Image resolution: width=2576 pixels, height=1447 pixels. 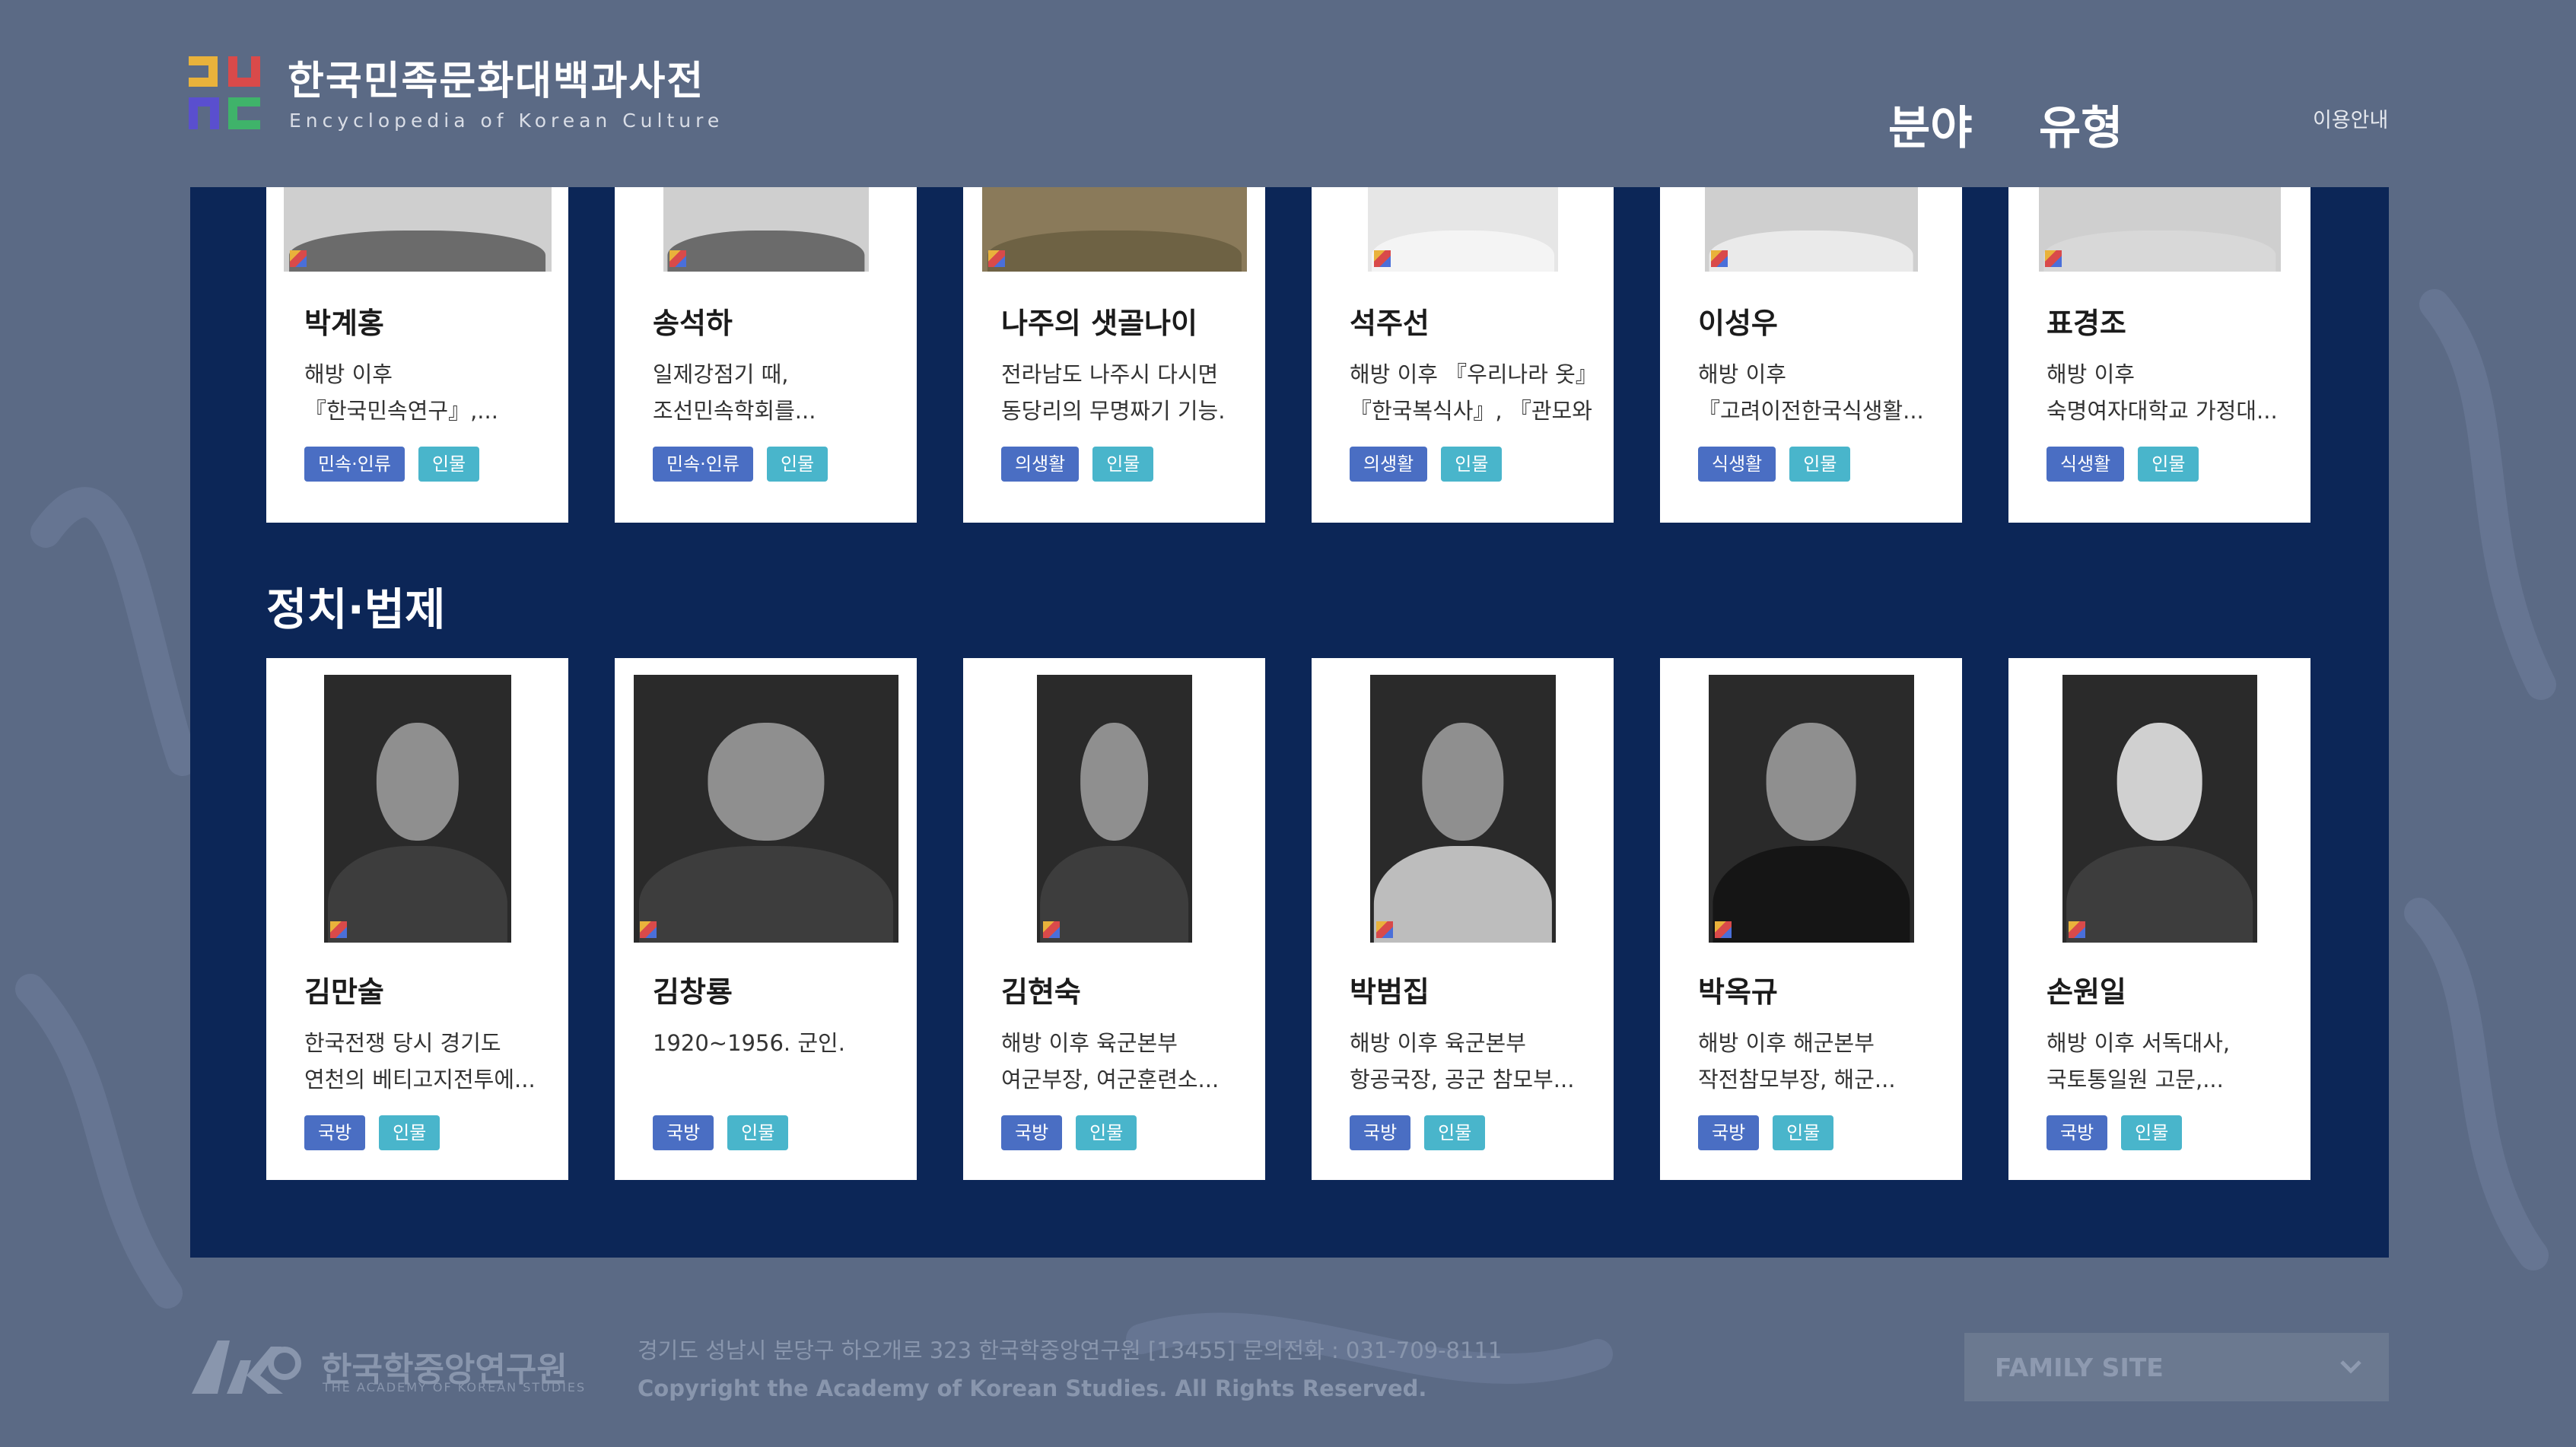 What do you see at coordinates (2081, 124) in the screenshot?
I see `nav-type: 유형` at bounding box center [2081, 124].